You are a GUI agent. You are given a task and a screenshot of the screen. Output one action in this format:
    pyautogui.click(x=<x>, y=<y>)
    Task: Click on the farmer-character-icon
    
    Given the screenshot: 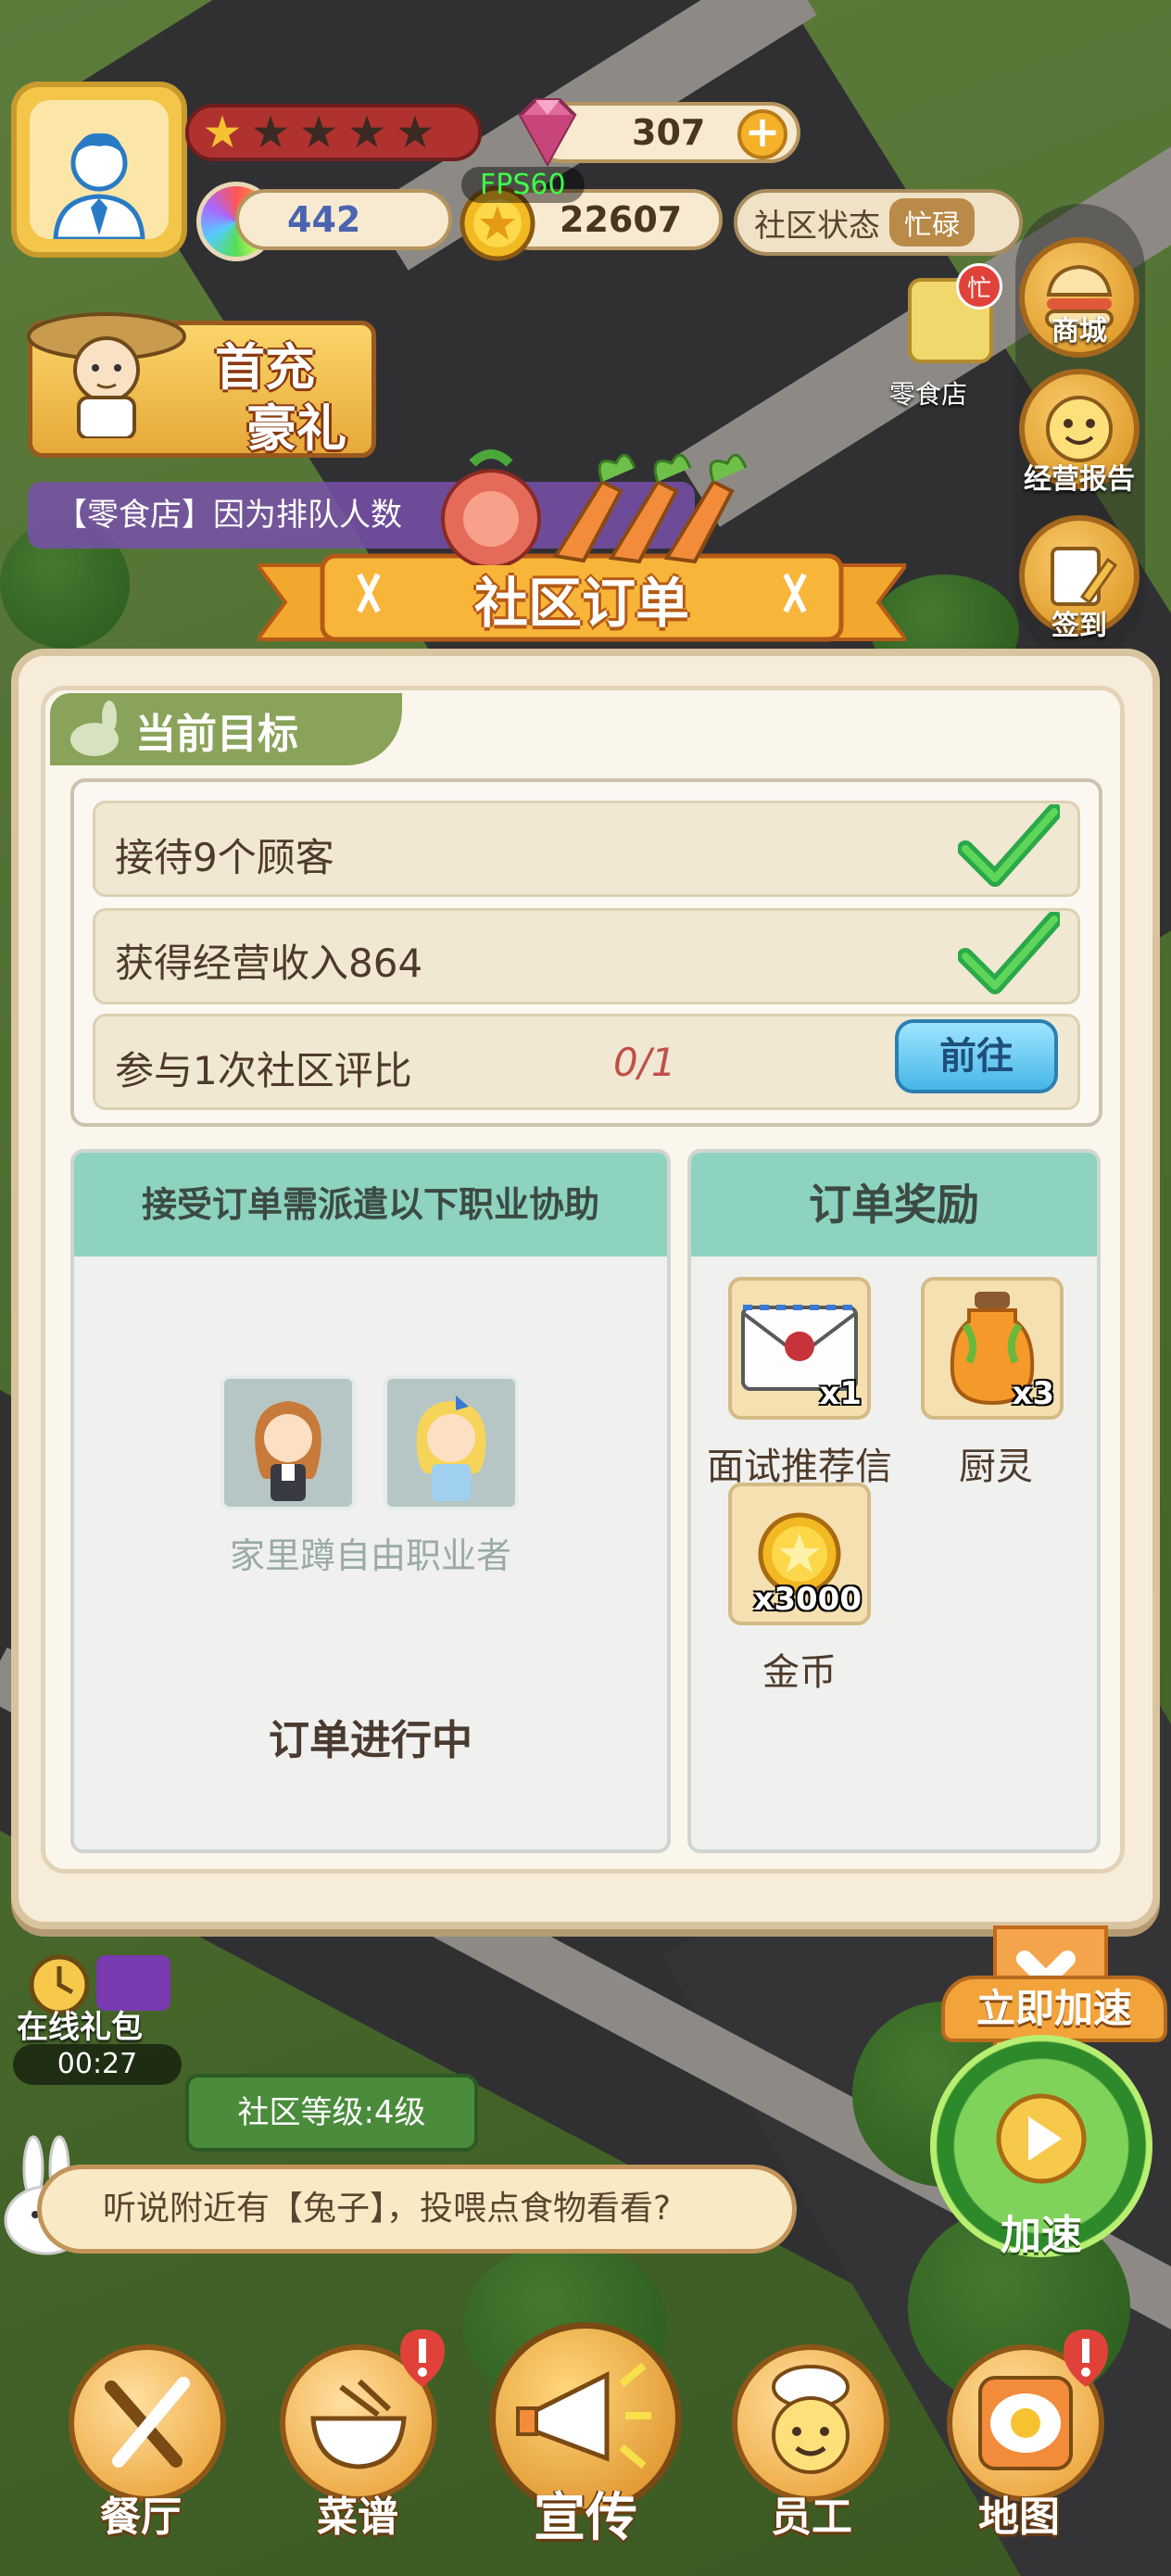 What is the action you would take?
    pyautogui.click(x=107, y=375)
    